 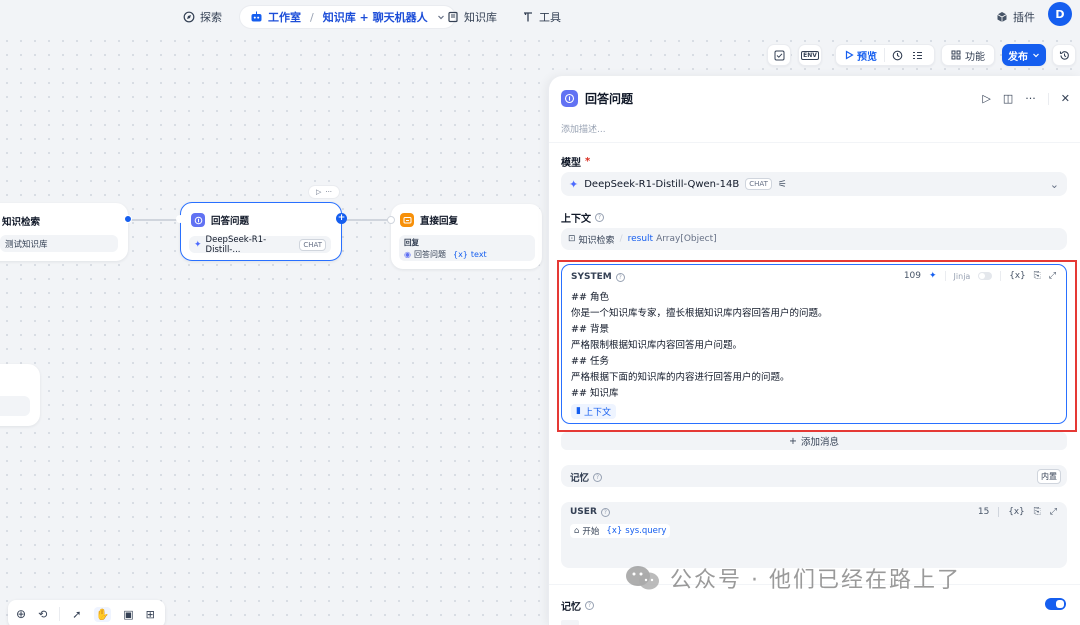 I want to click on file-icon: ▮, so click(x=578, y=411).